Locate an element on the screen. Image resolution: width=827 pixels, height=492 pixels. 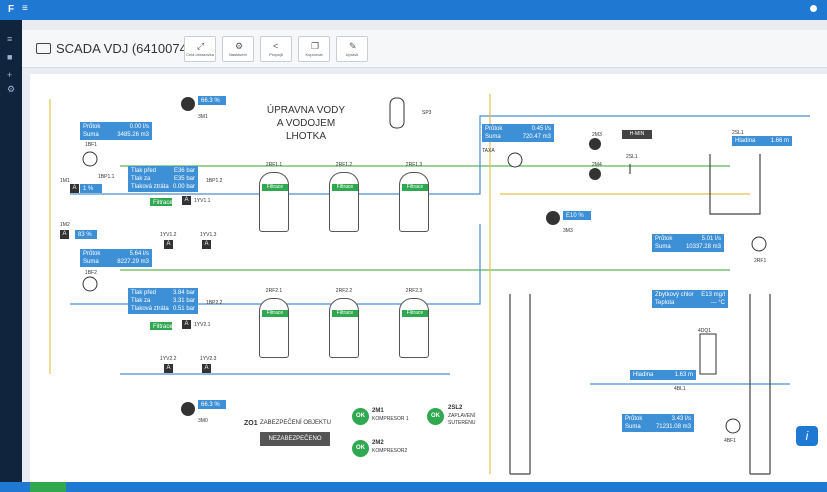
flow-panel-taxa: Průtok 0.45 l/s Suma 720.47 m3 is located at coordinates (518, 133).